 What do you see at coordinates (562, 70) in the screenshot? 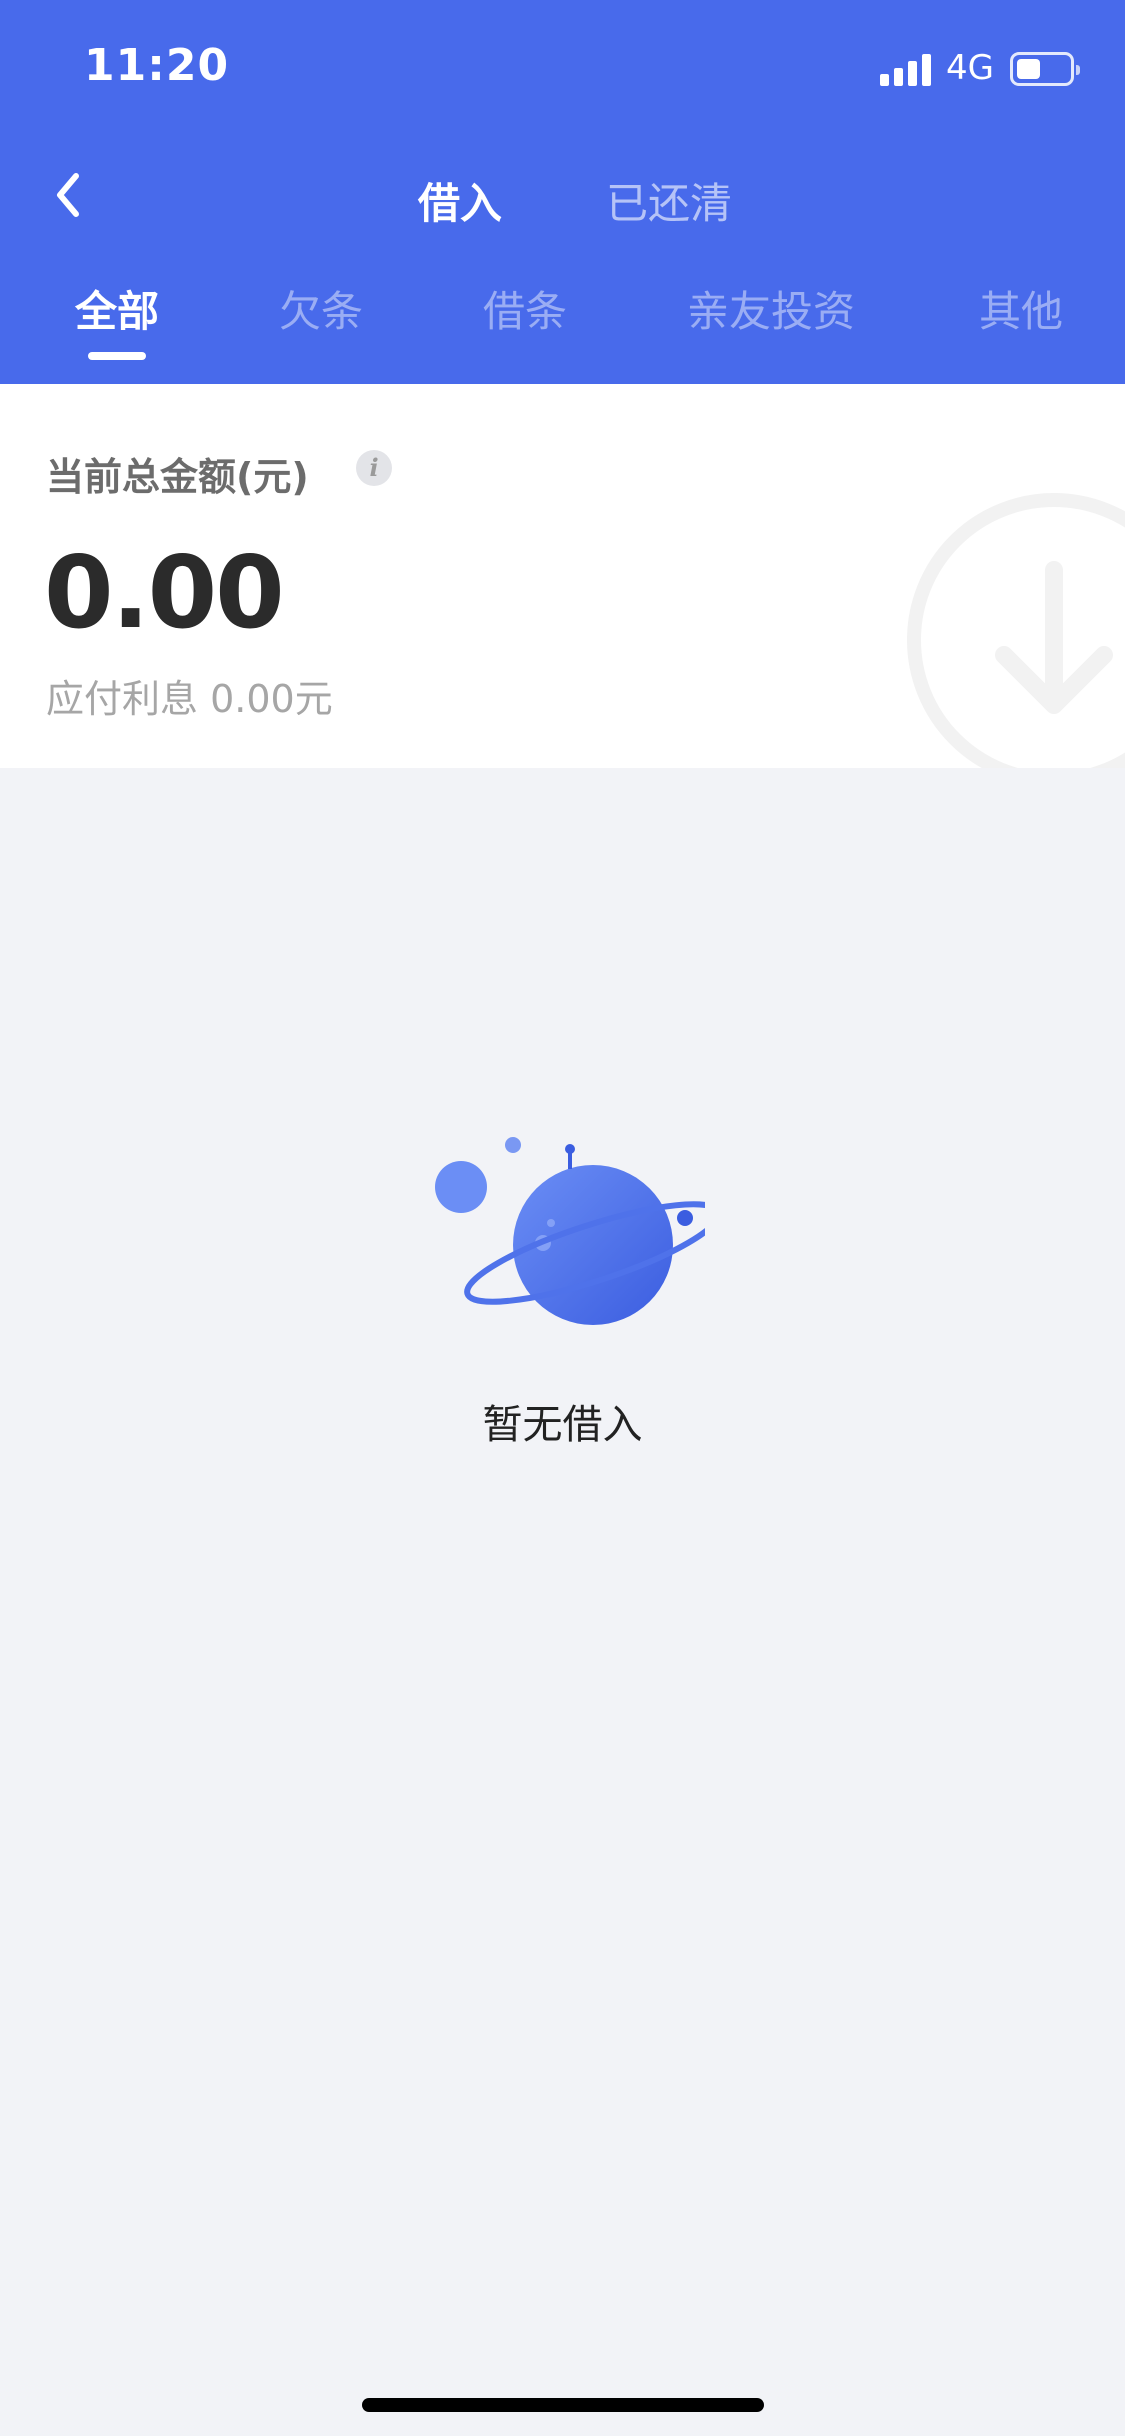
I see `status-bar: 11:20 4G` at bounding box center [562, 70].